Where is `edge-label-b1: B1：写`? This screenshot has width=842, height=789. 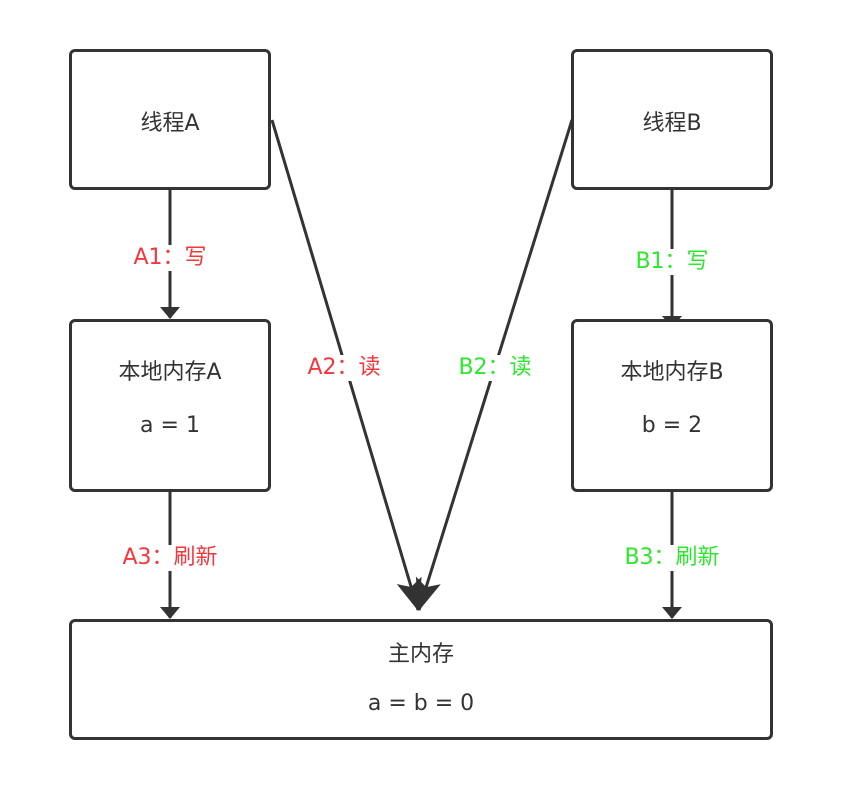
edge-label-b1: B1：写 is located at coordinates (672, 262).